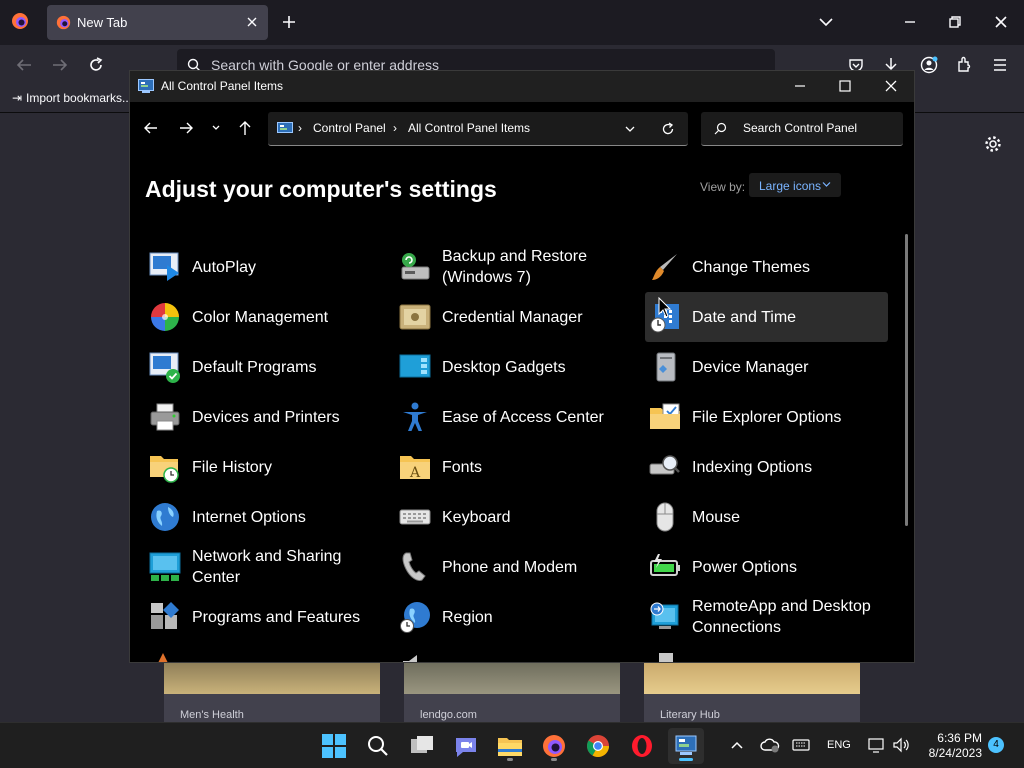 Image resolution: width=1024 pixels, height=768 pixels. Describe the element at coordinates (266, 267) in the screenshot. I see `item-autoplay: AutoPlay` at that location.